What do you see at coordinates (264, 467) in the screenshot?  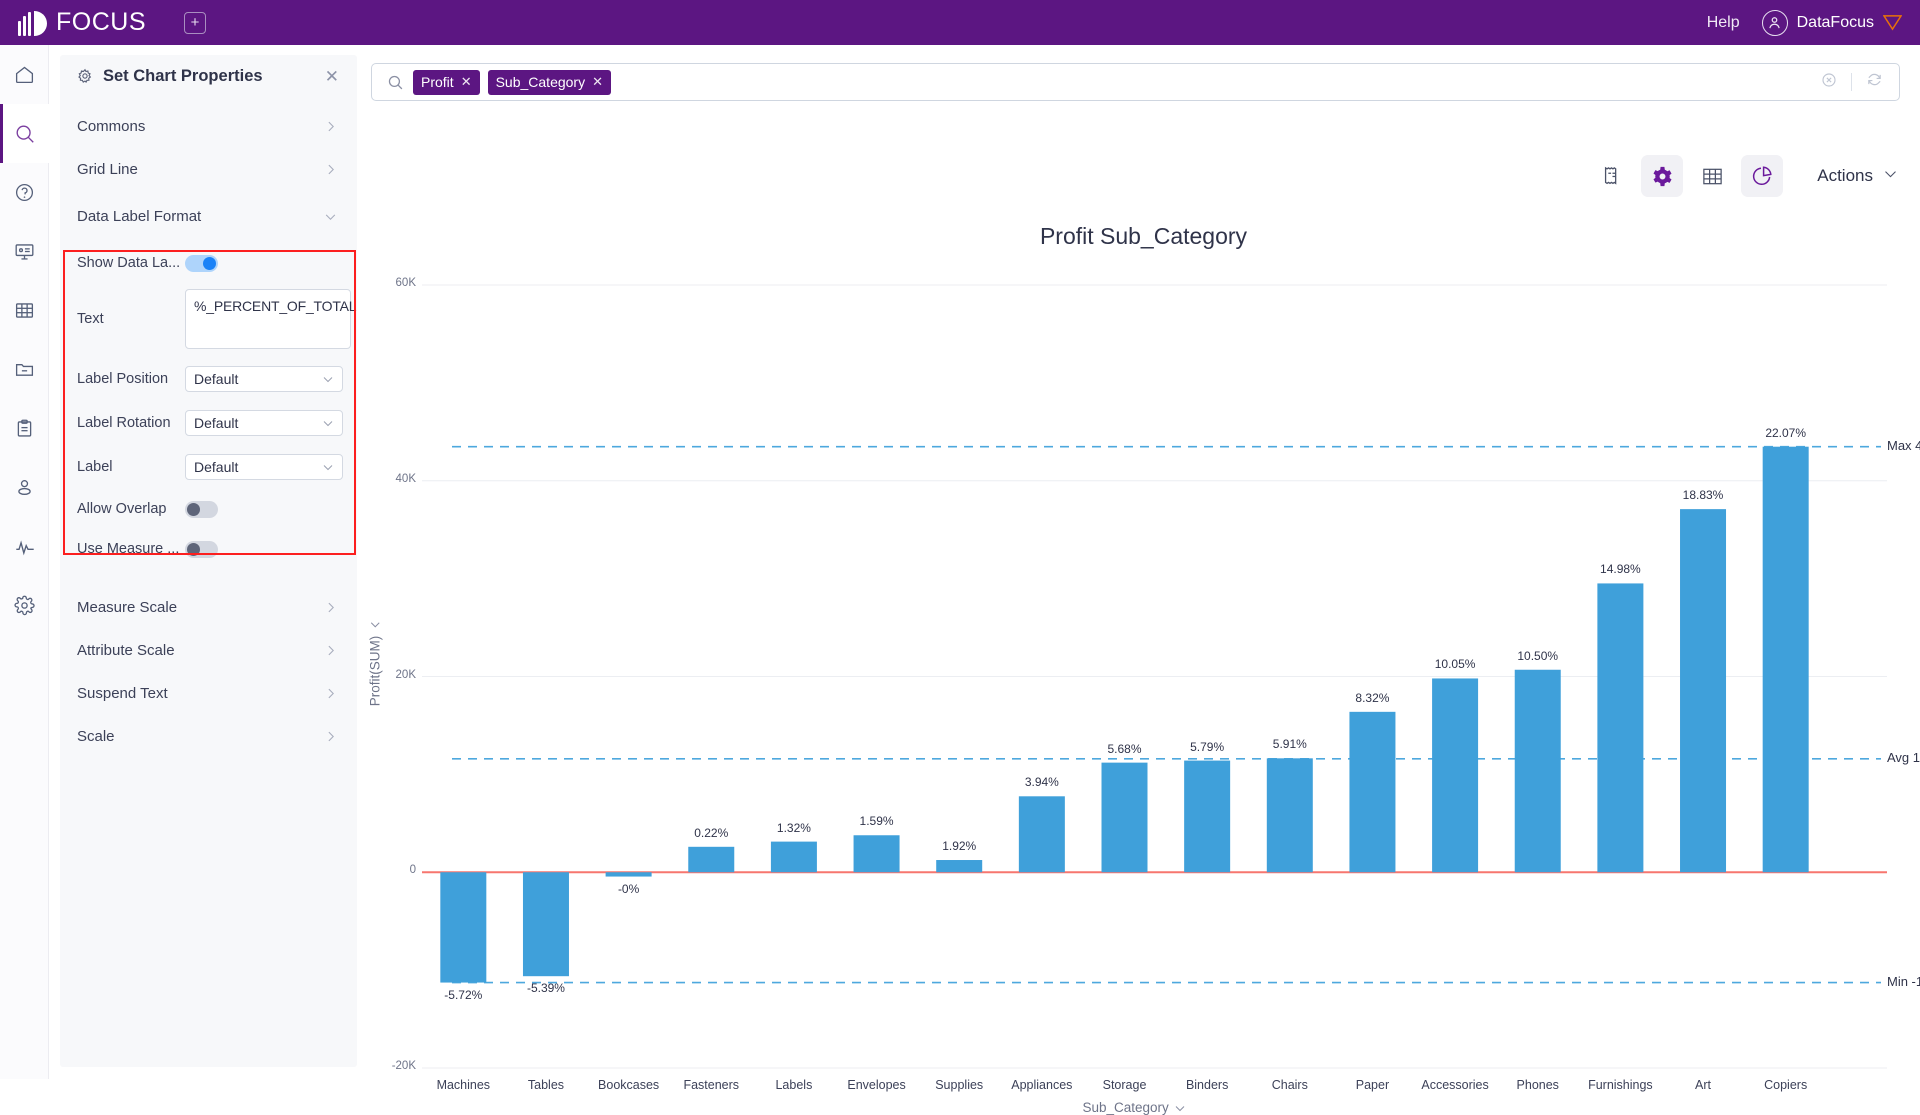 I see `label-select: Default` at bounding box center [264, 467].